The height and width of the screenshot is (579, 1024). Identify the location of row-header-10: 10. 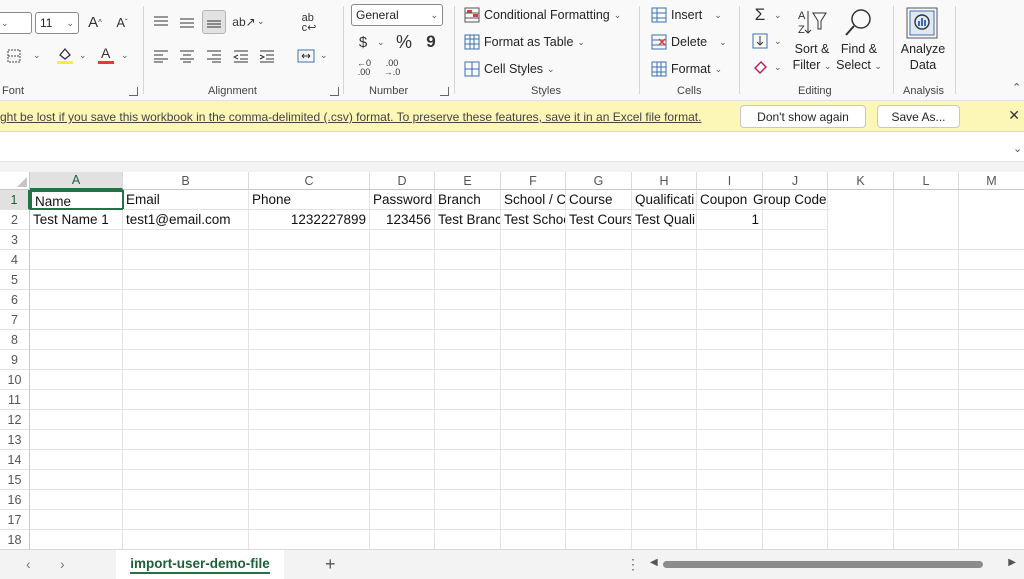
(15, 380).